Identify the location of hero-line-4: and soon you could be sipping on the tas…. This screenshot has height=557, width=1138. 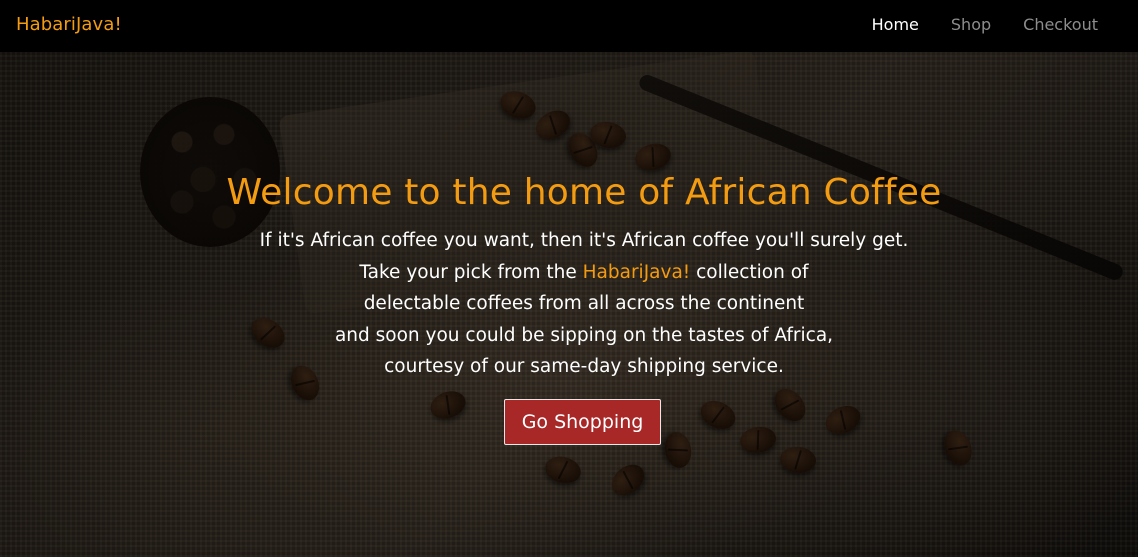
(584, 335).